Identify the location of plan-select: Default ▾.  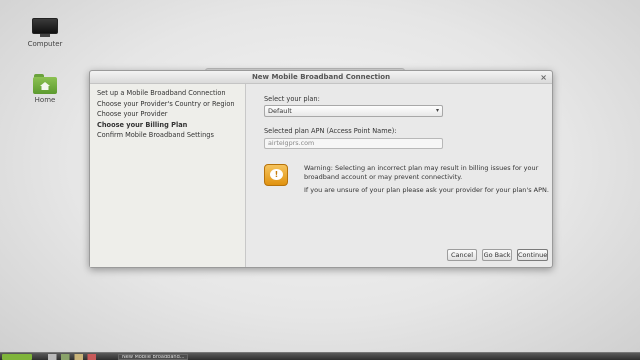
(353, 111).